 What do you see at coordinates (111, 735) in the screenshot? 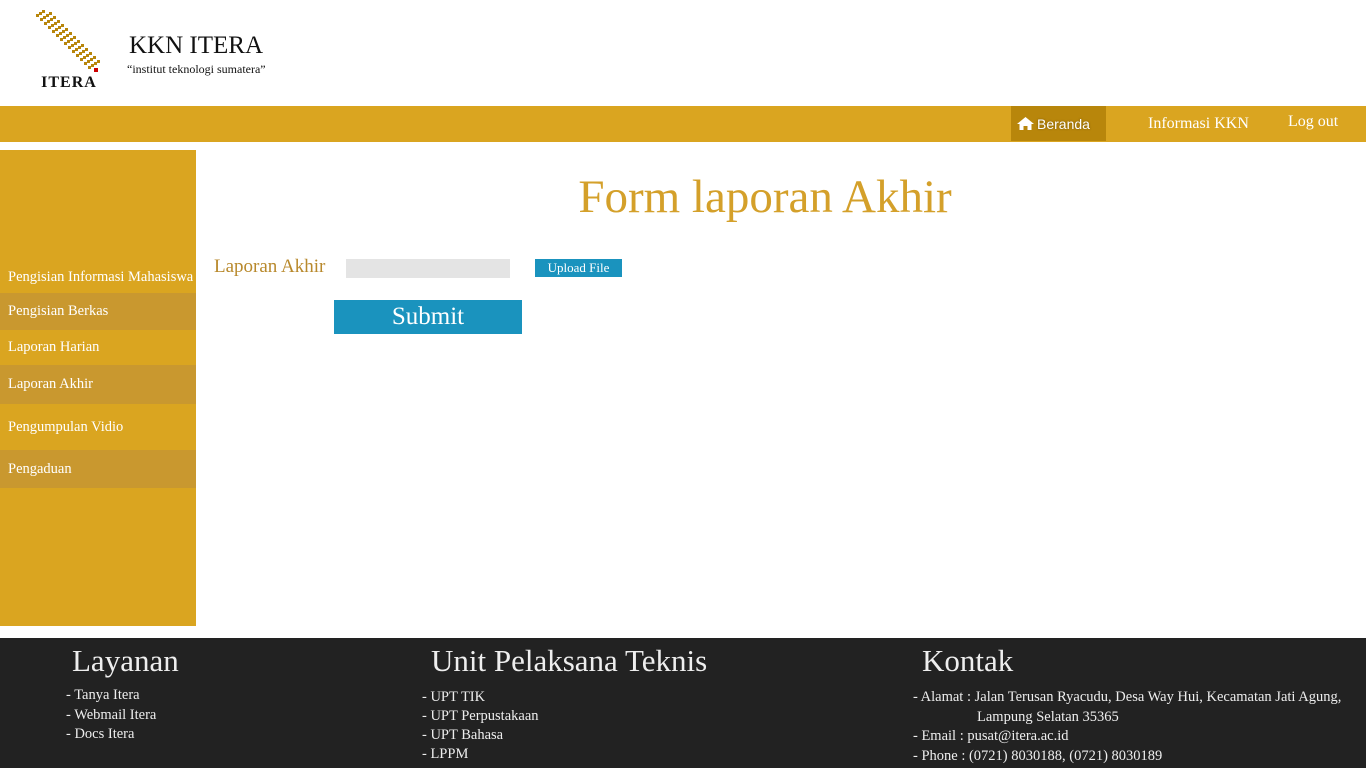
I see `footer-link-docs: - Docs Itera` at bounding box center [111, 735].